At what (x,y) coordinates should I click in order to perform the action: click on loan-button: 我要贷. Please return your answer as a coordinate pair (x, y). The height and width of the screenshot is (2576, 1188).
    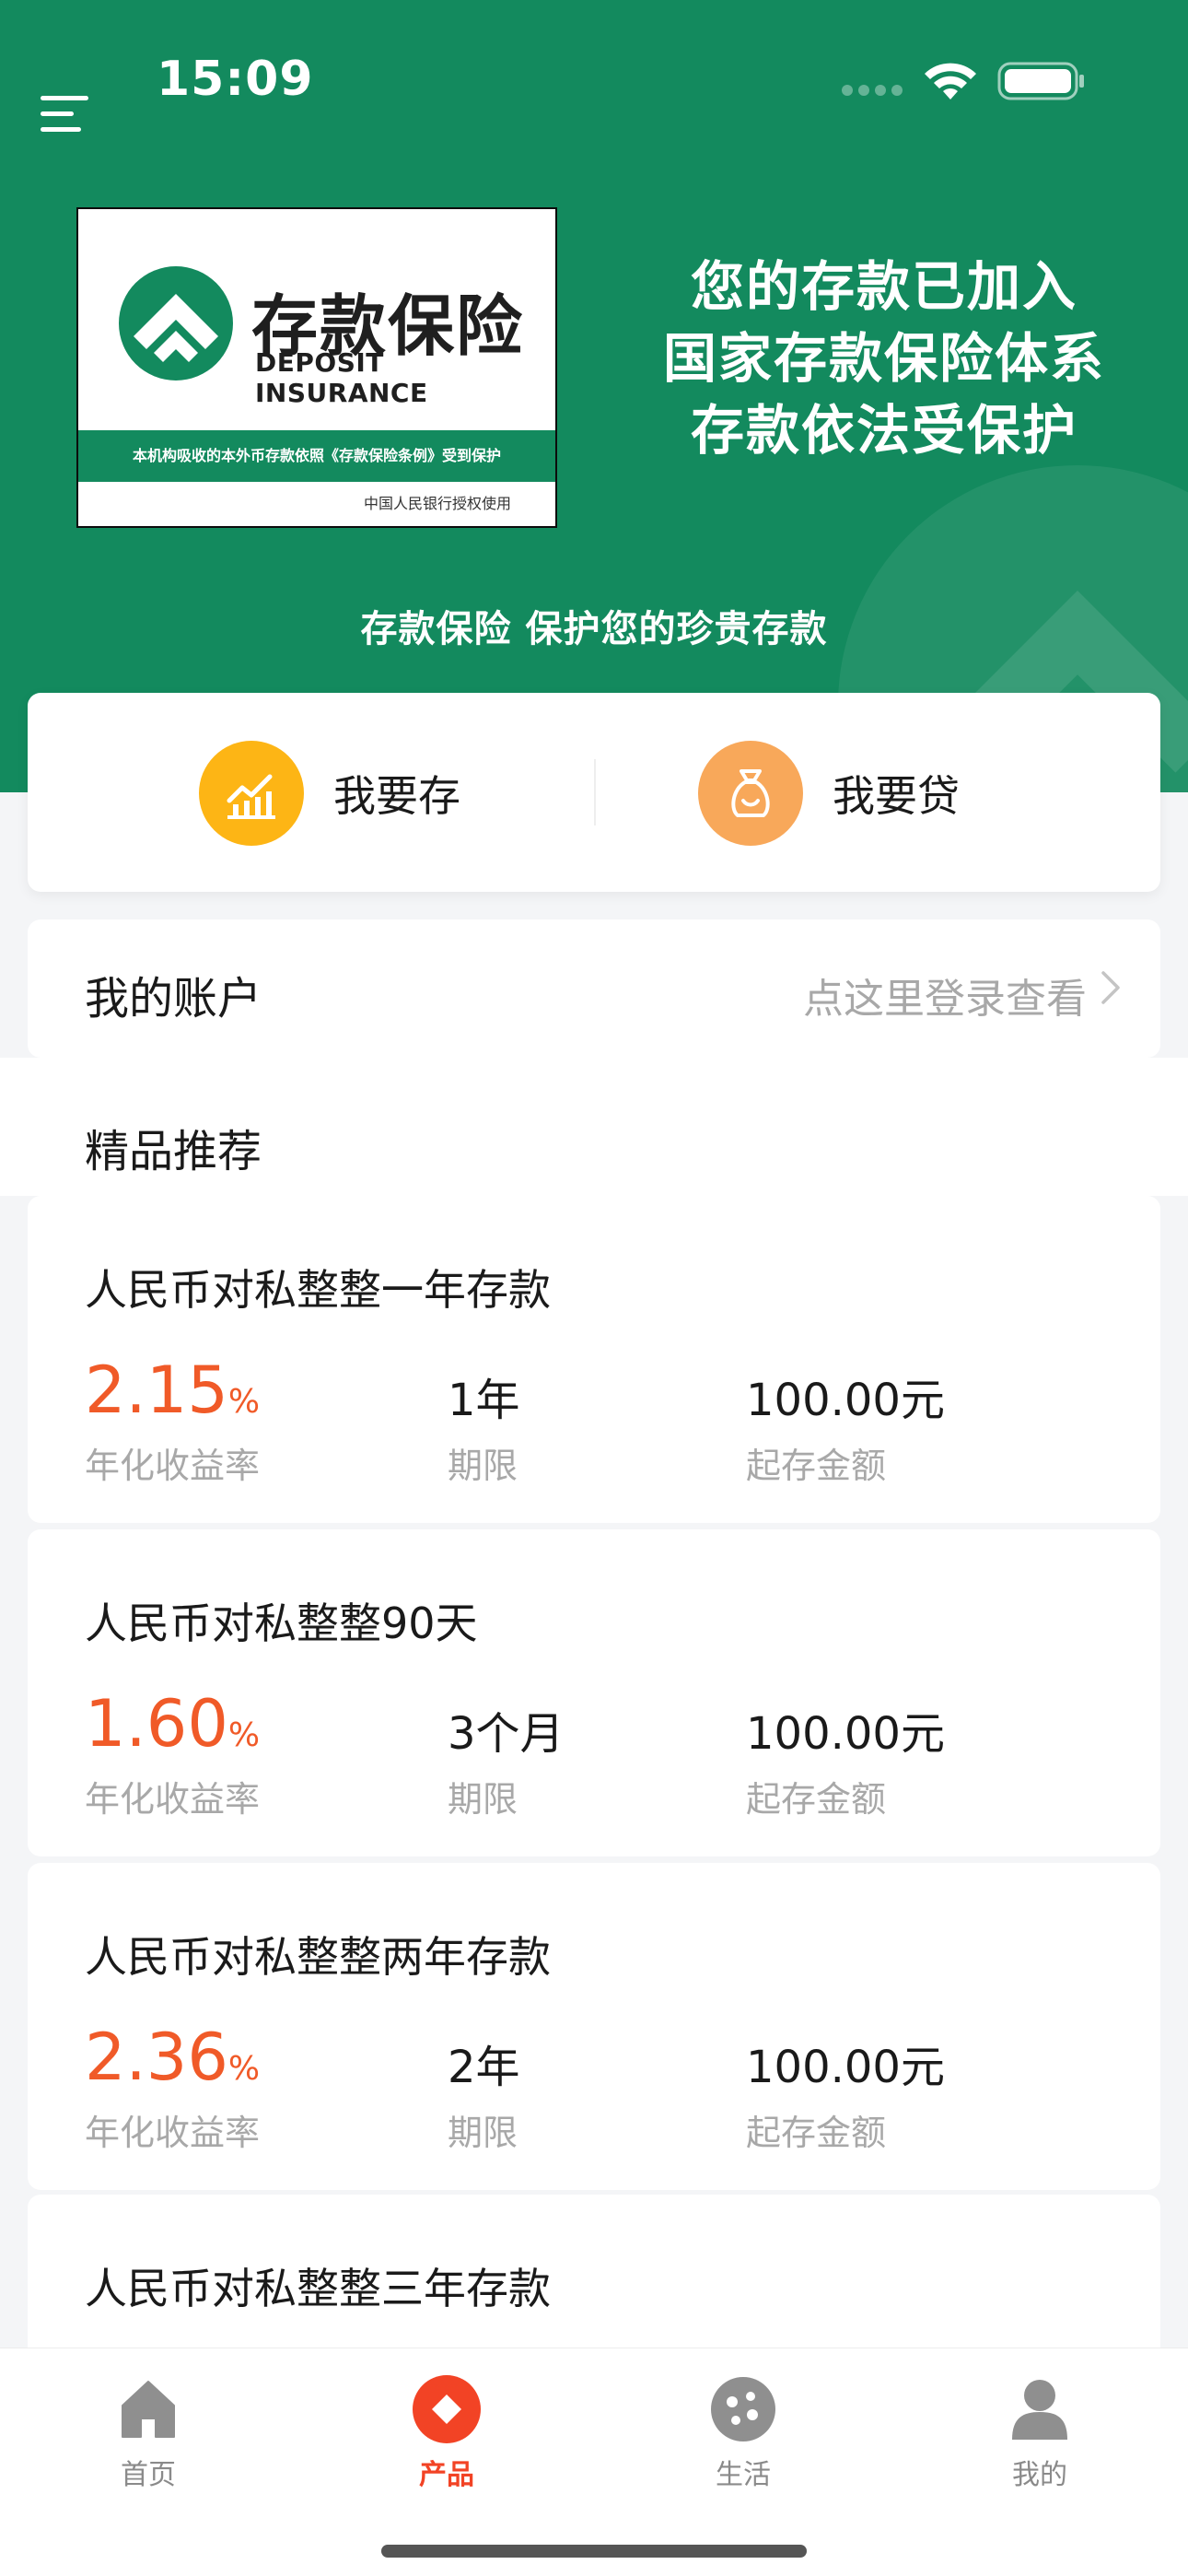
    Looking at the image, I should click on (829, 793).